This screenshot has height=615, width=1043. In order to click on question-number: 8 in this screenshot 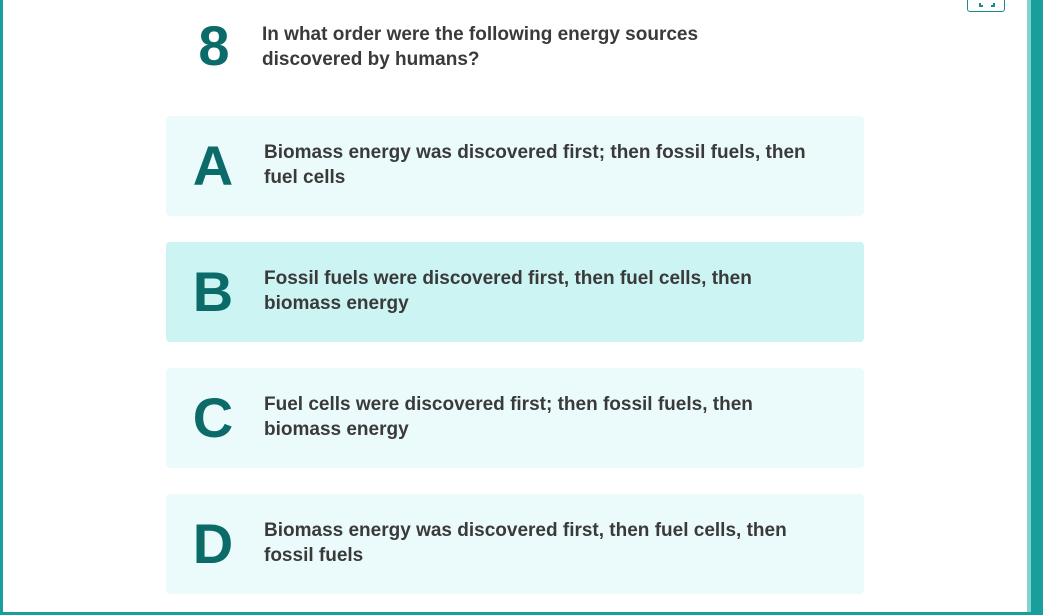, I will do `click(214, 45)`.